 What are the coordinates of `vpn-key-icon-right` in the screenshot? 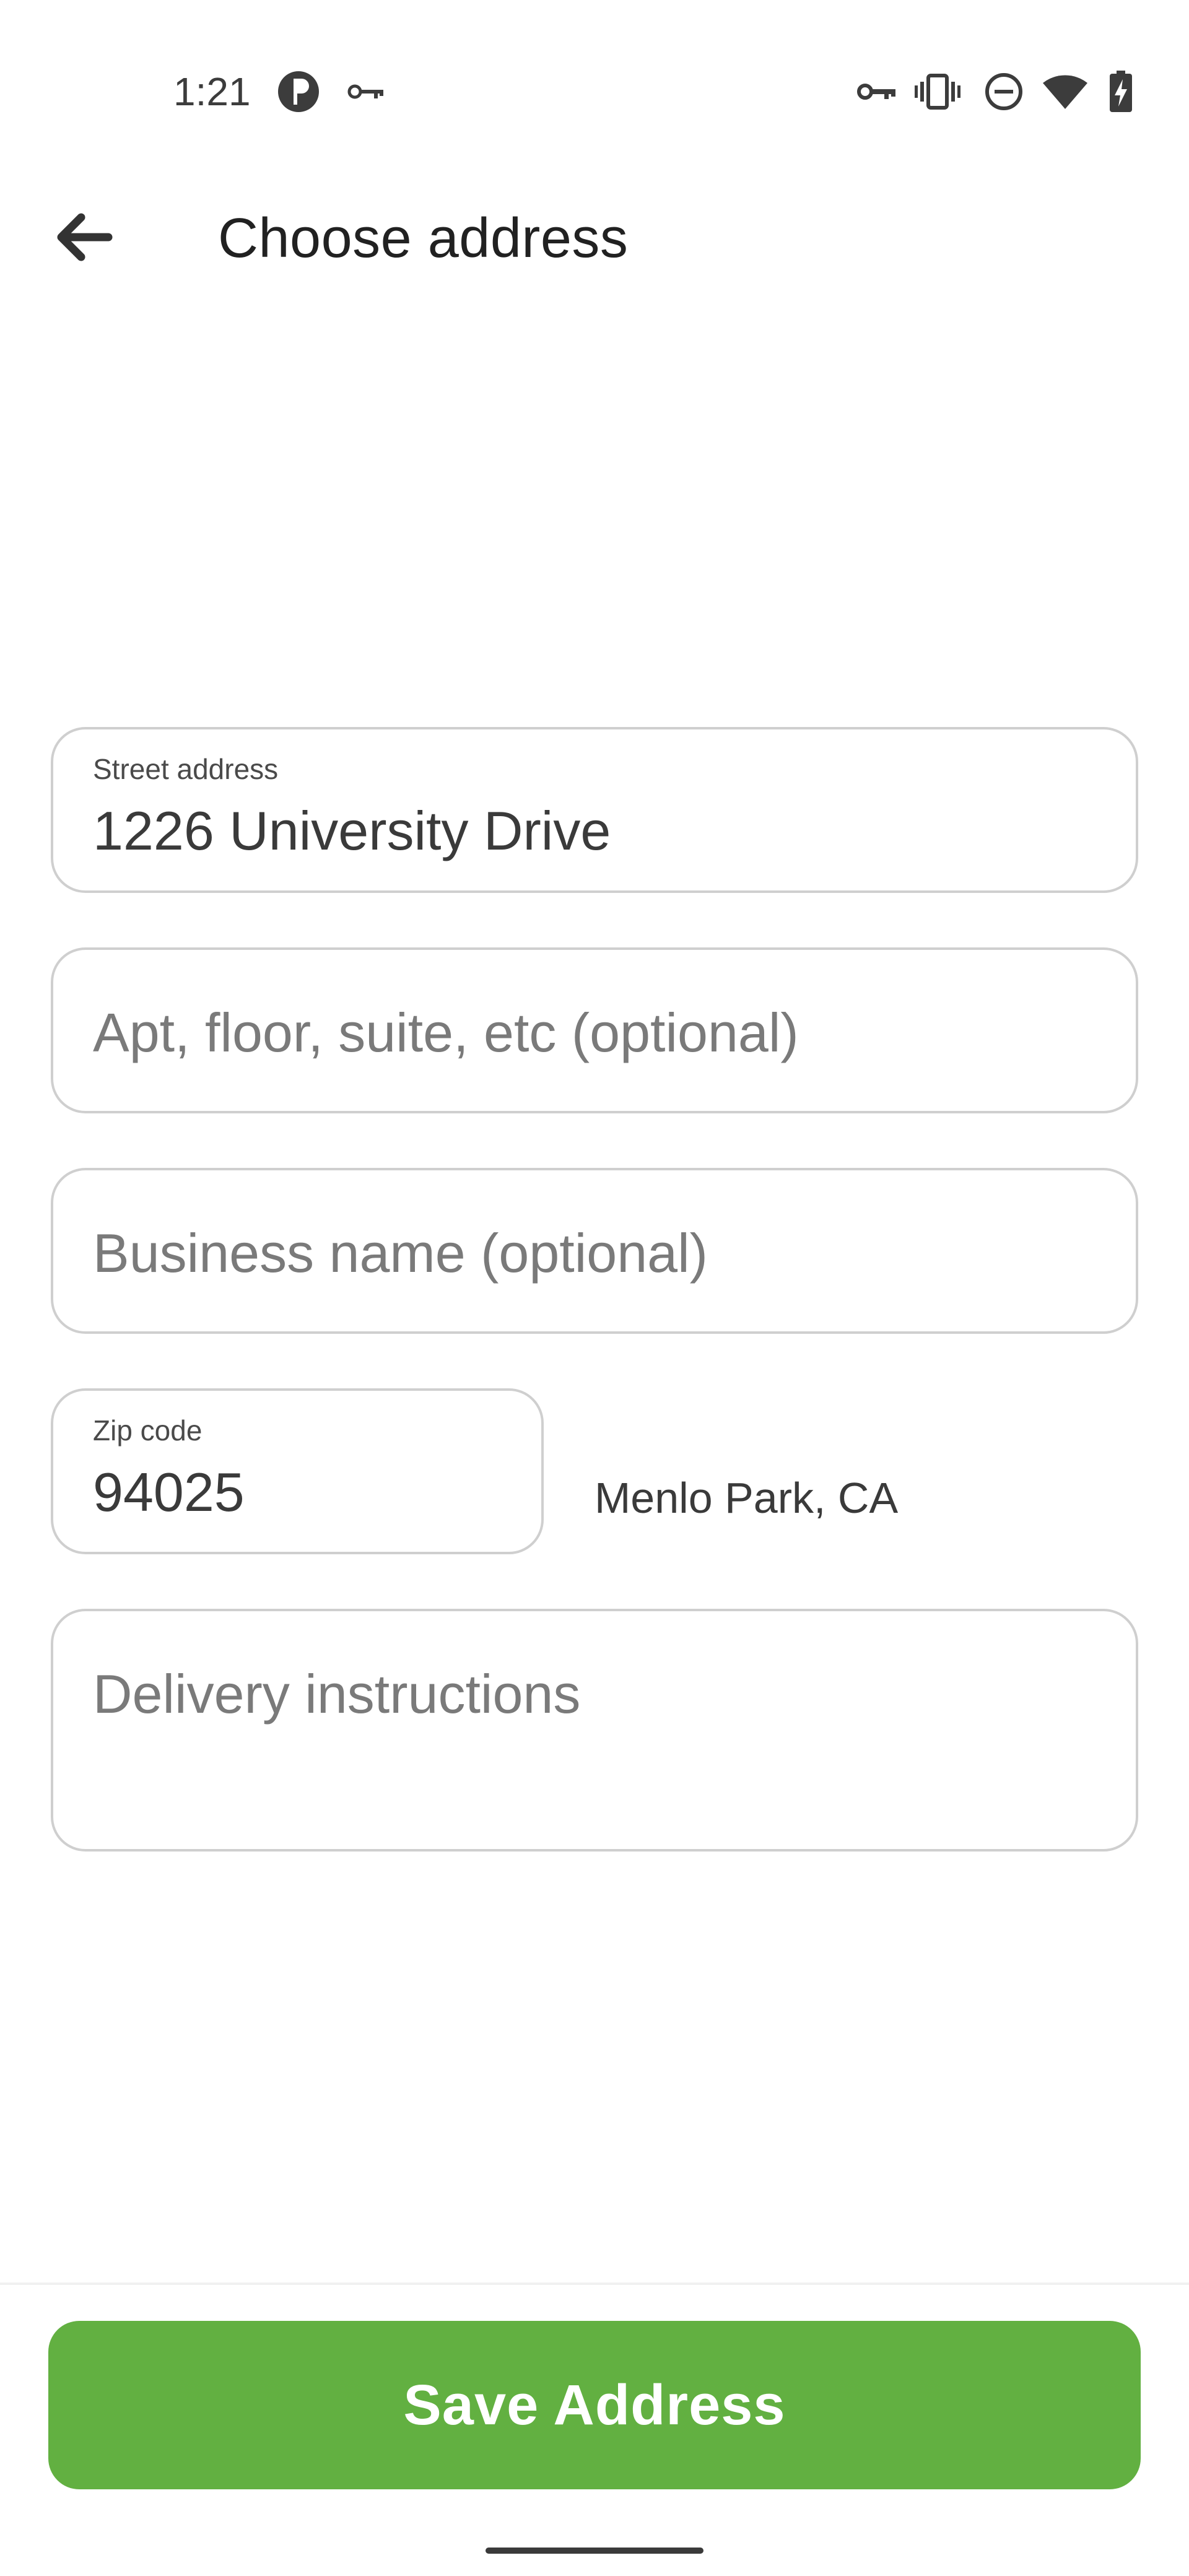 It's located at (876, 91).